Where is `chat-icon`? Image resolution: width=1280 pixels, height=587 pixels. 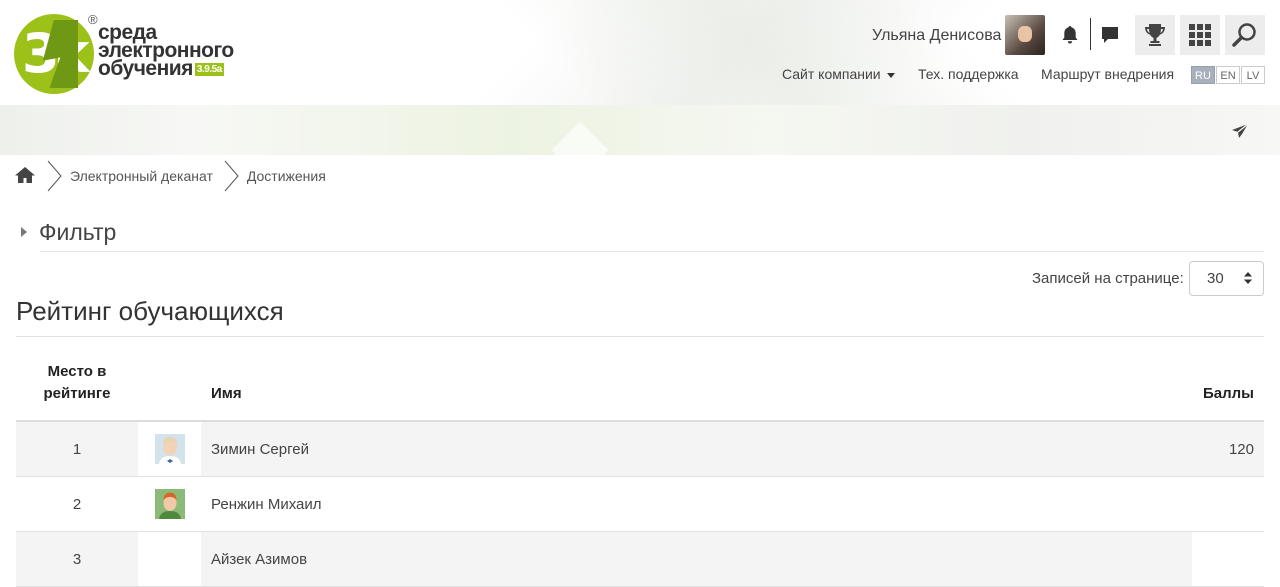 chat-icon is located at coordinates (1110, 35).